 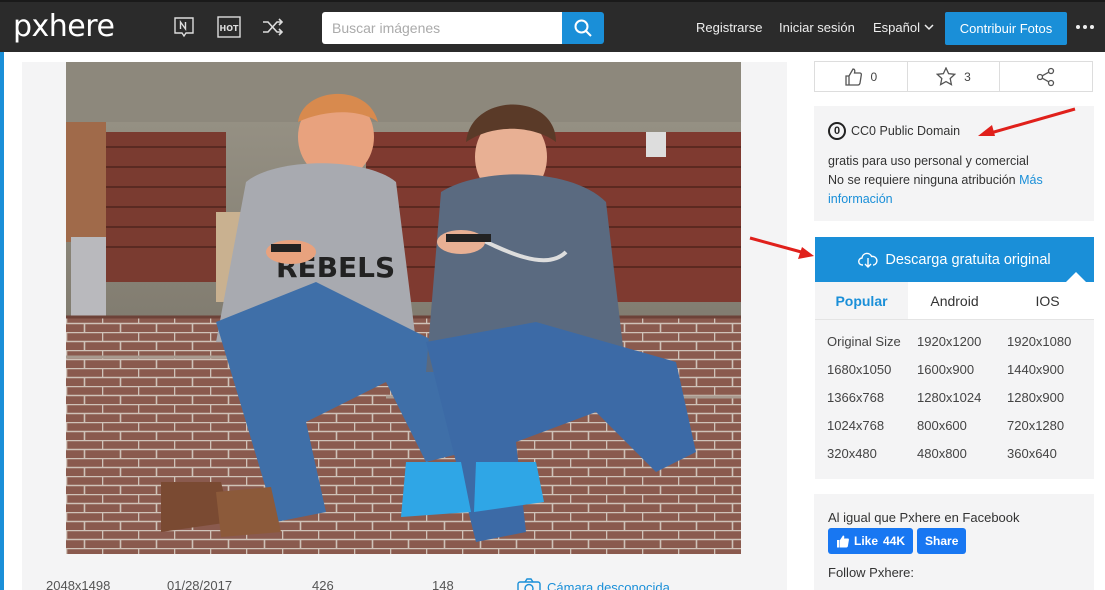 I want to click on share-icon, so click(x=1046, y=76).